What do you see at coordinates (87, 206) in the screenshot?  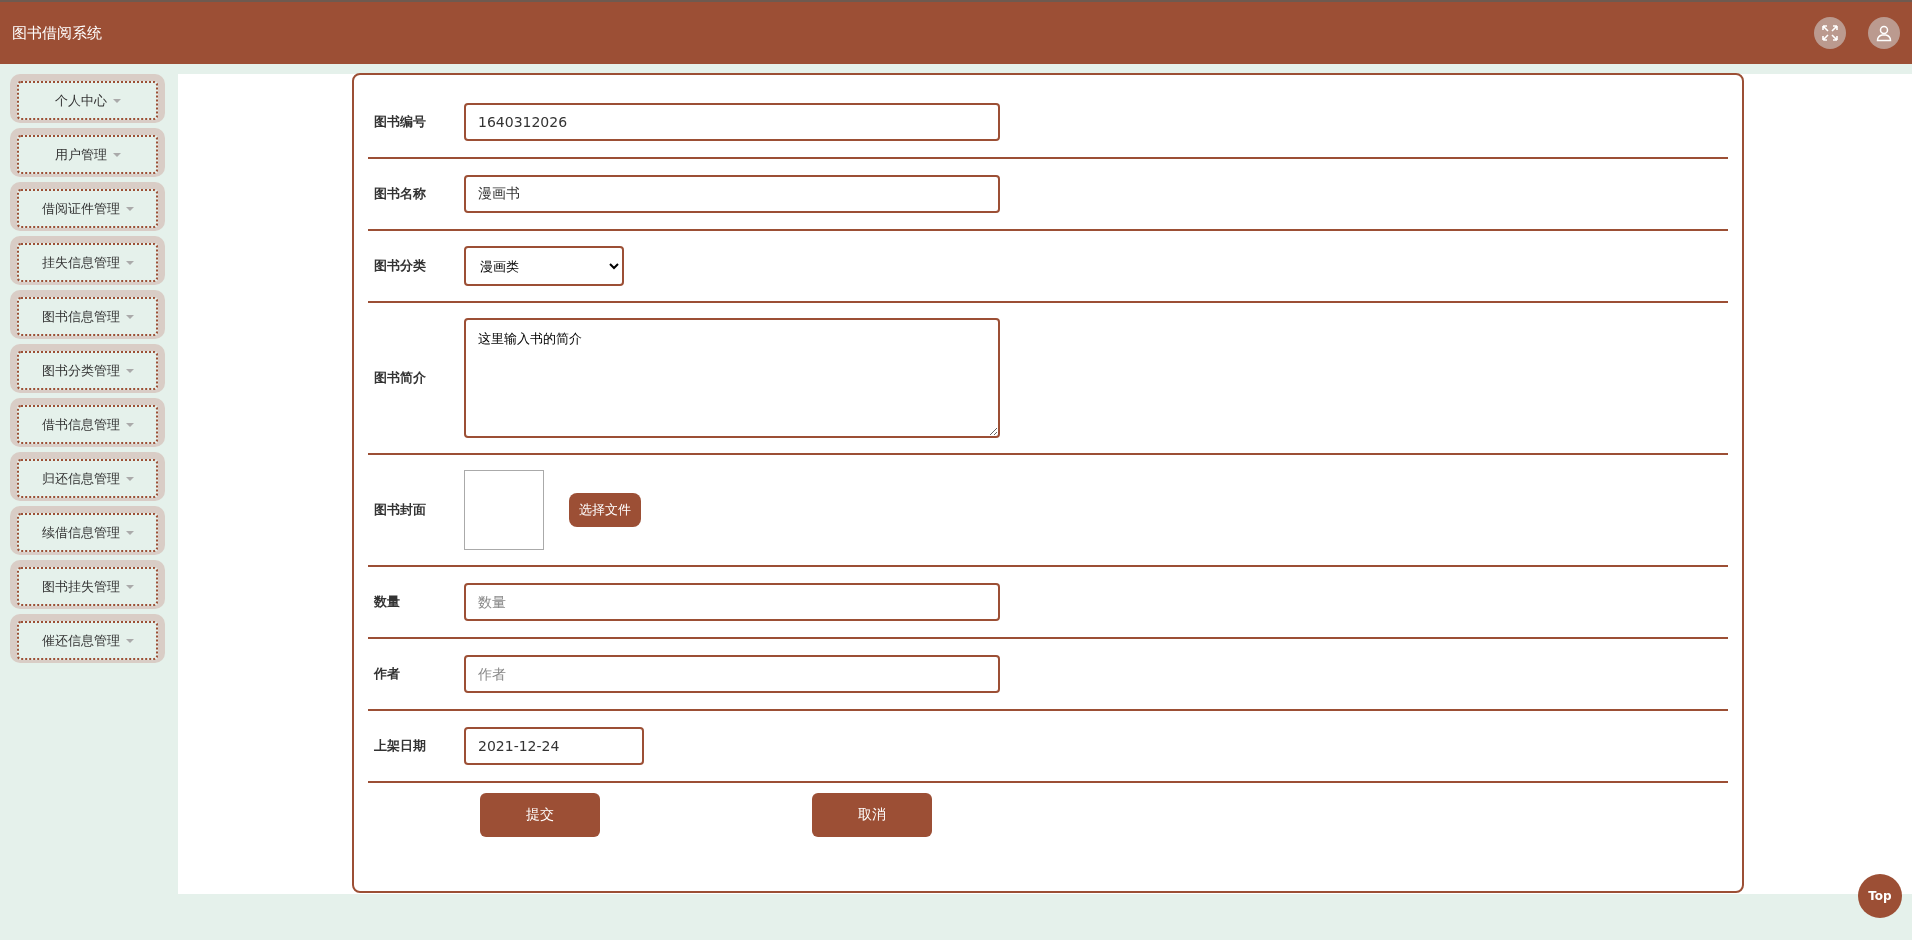 I see `sidebar-item: 借阅证件管理` at bounding box center [87, 206].